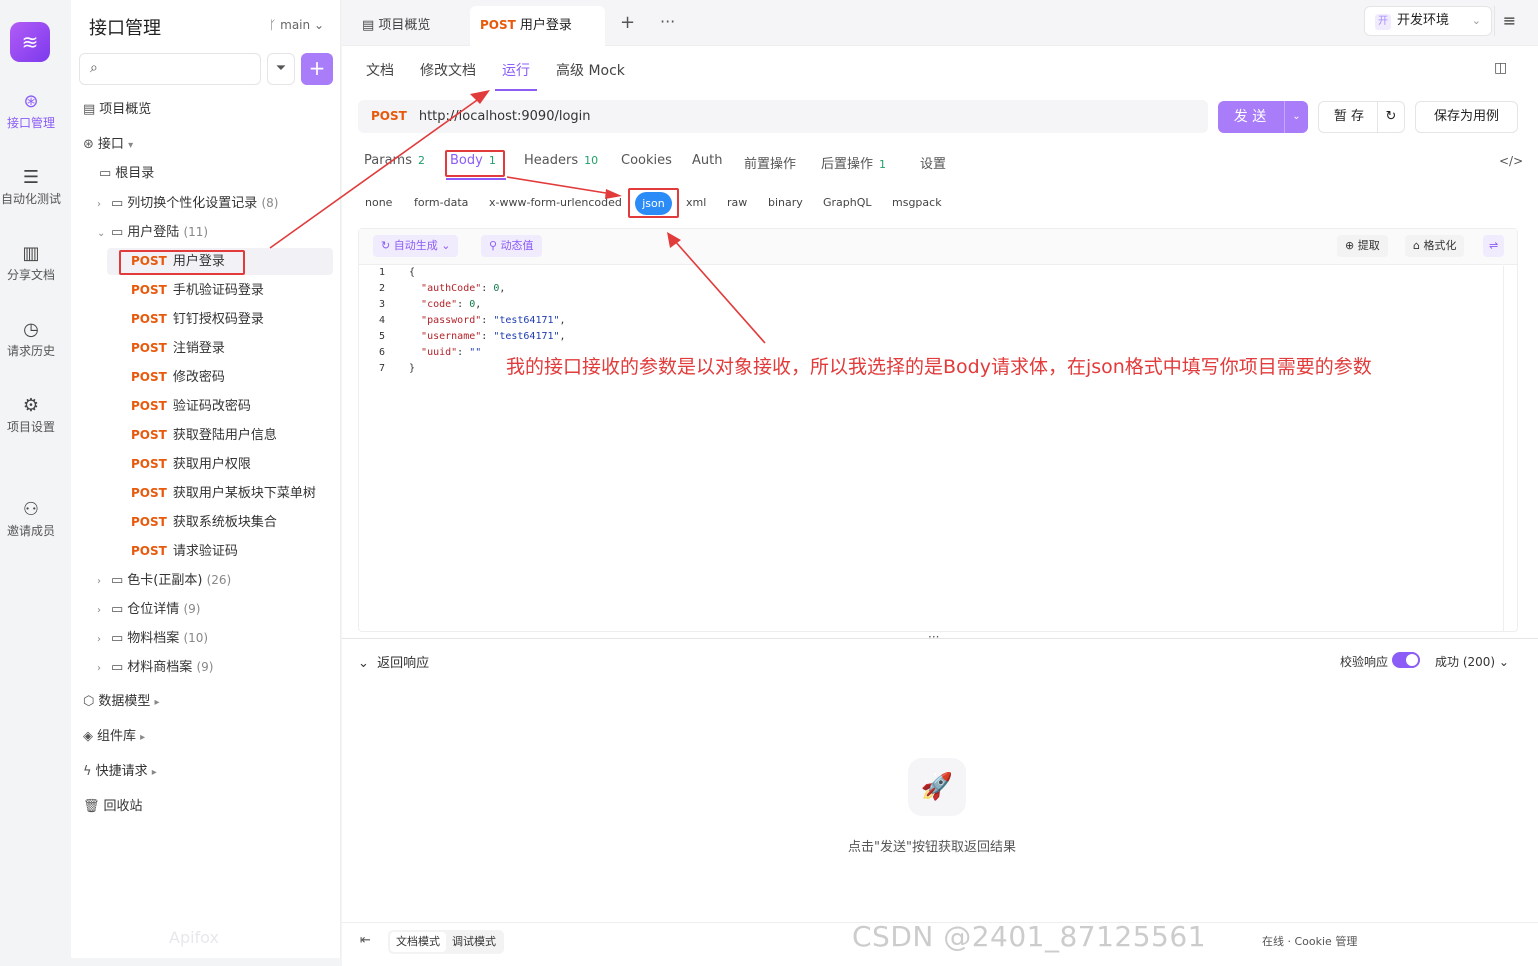 The height and width of the screenshot is (966, 1538). What do you see at coordinates (1428, 21) in the screenshot?
I see `environment-selector: 开开发环境 ⌄` at bounding box center [1428, 21].